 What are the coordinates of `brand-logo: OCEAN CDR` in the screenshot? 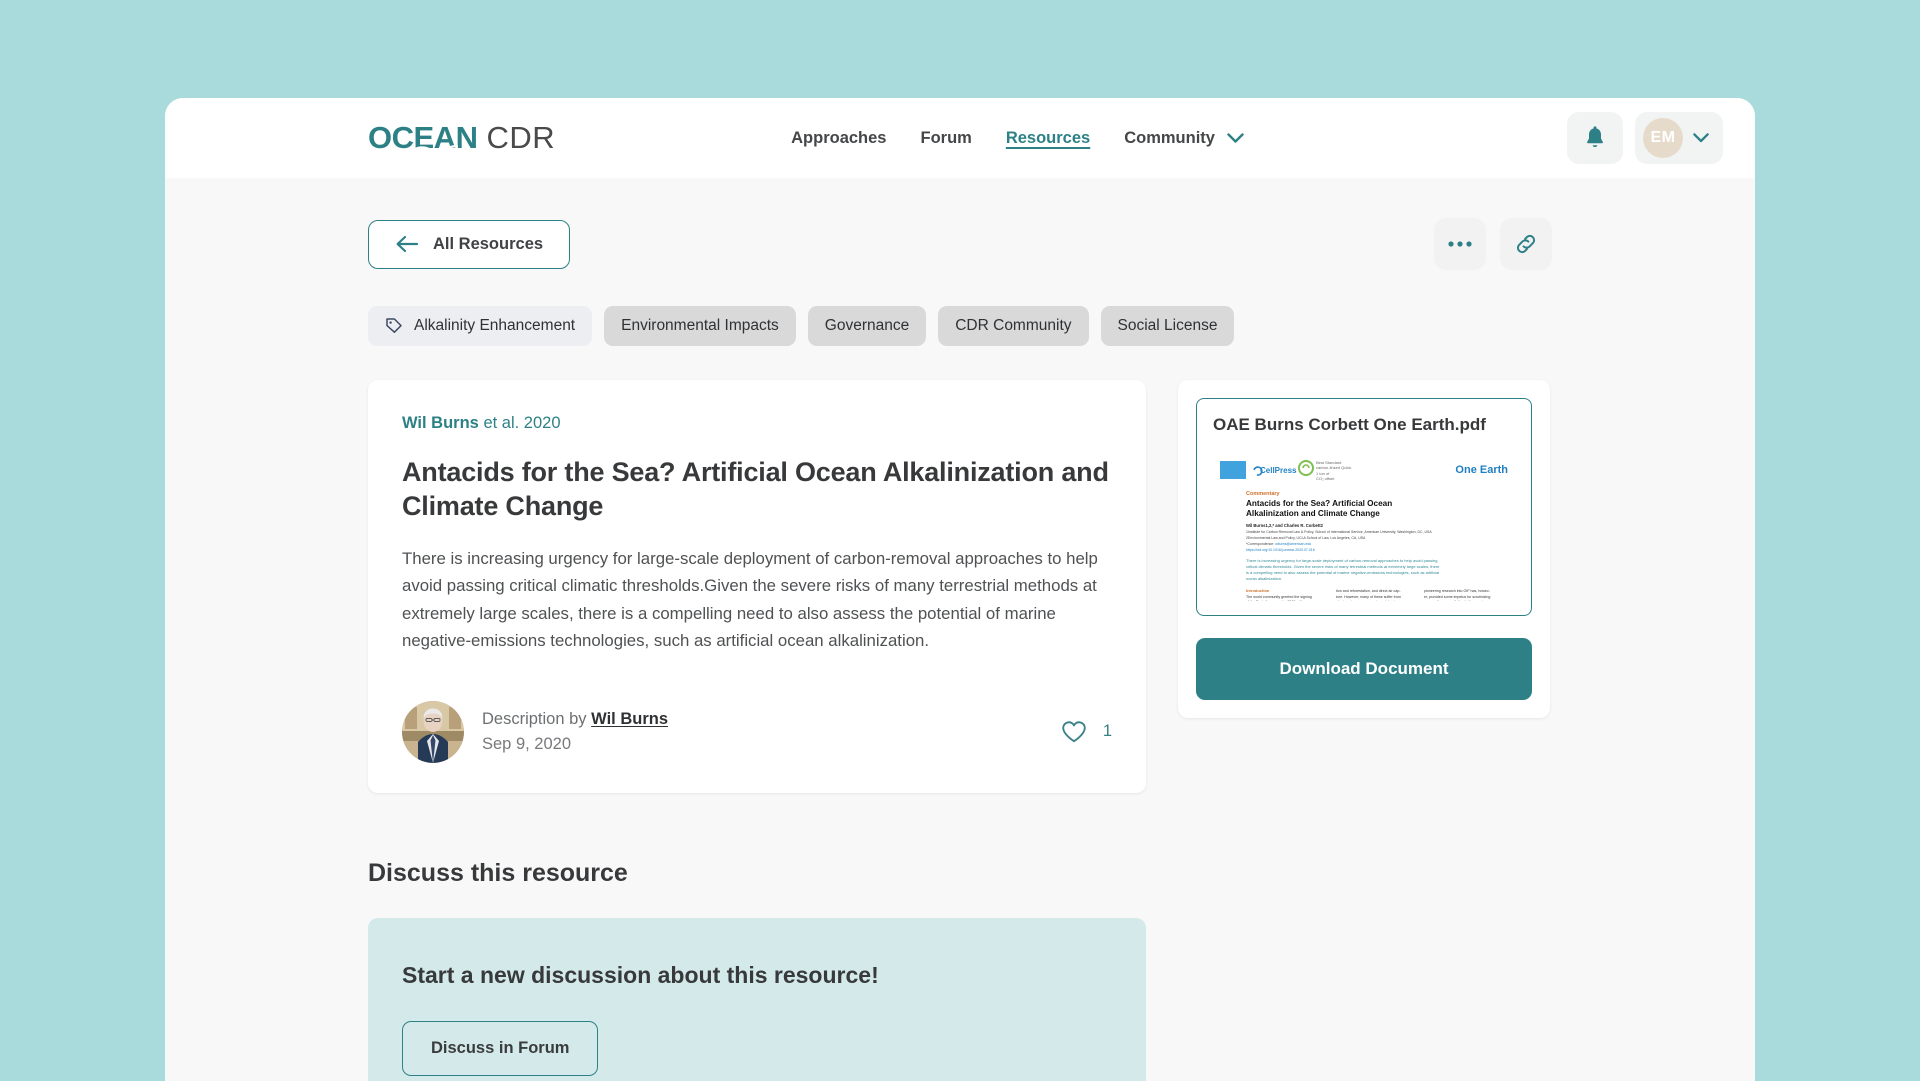 It's located at (461, 138).